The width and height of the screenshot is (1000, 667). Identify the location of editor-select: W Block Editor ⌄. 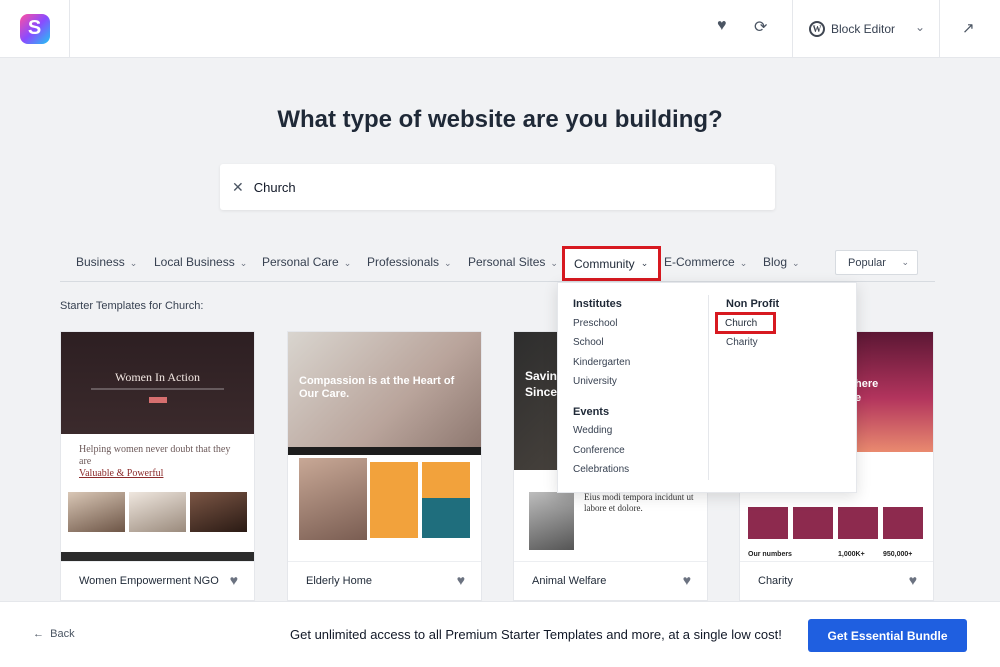
(866, 28).